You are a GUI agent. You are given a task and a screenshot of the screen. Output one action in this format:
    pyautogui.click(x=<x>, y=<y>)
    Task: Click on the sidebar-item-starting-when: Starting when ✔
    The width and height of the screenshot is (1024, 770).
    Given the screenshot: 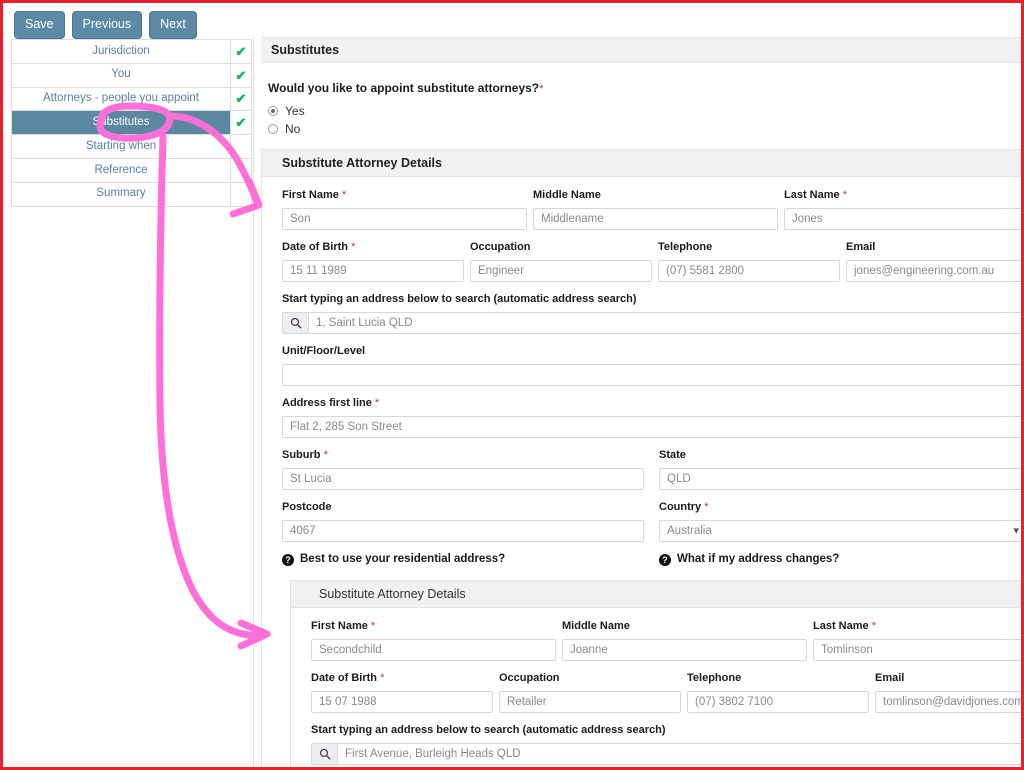 What is the action you would take?
    pyautogui.click(x=131, y=147)
    